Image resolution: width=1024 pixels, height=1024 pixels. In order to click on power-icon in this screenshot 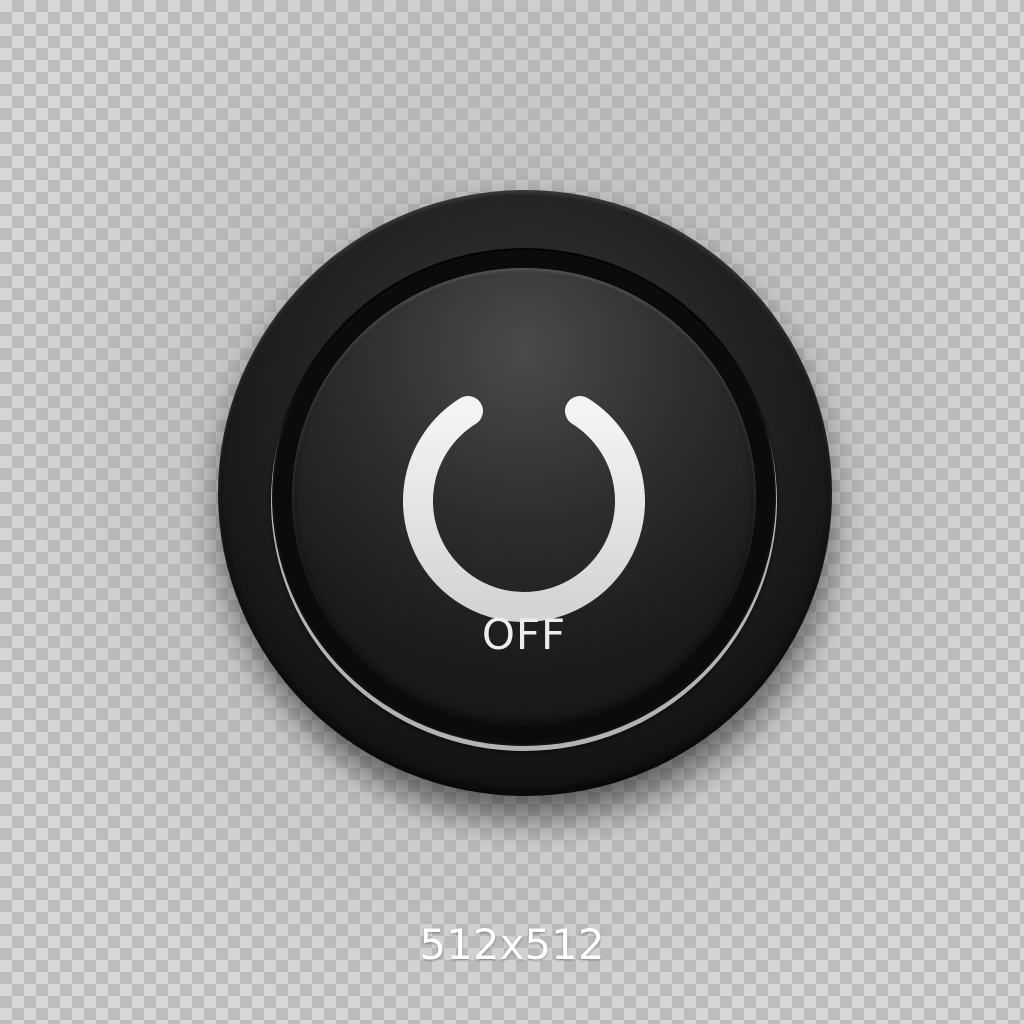, I will do `click(524, 491)`.